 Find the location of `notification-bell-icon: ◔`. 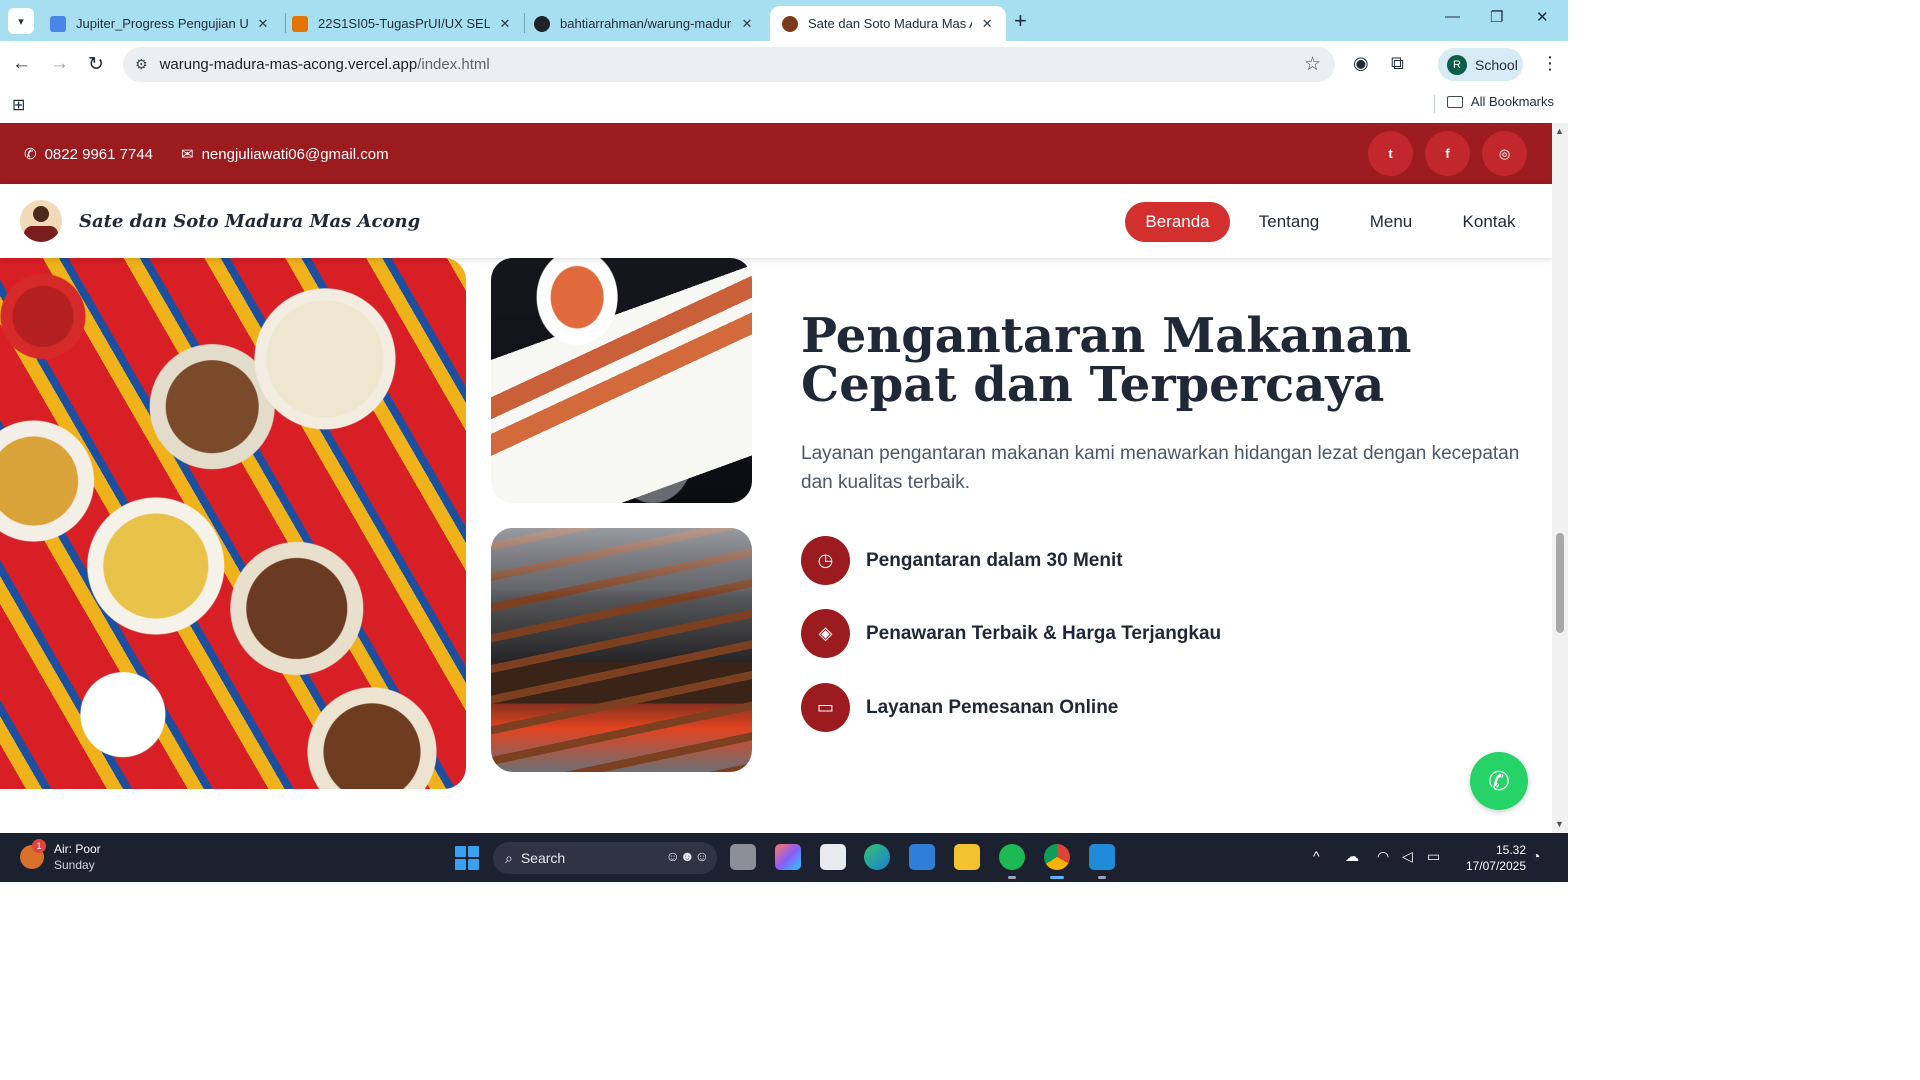

notification-bell-icon: ◔ is located at coordinates (1536, 856).